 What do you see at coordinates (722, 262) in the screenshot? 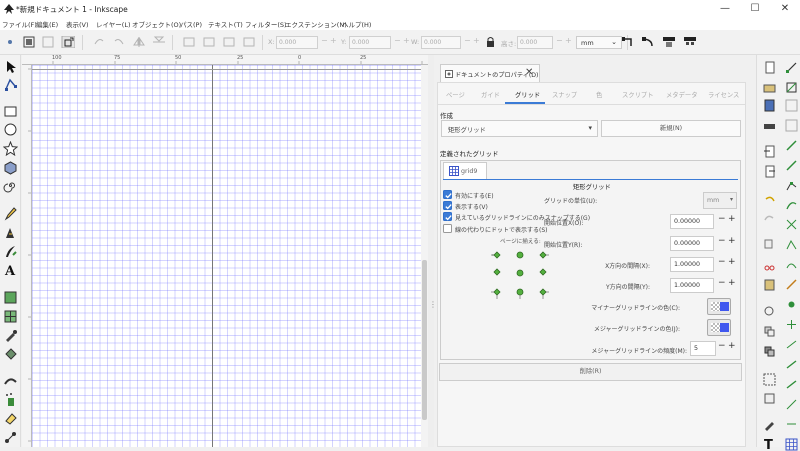
I see `spacing-x-minus-button: −` at bounding box center [722, 262].